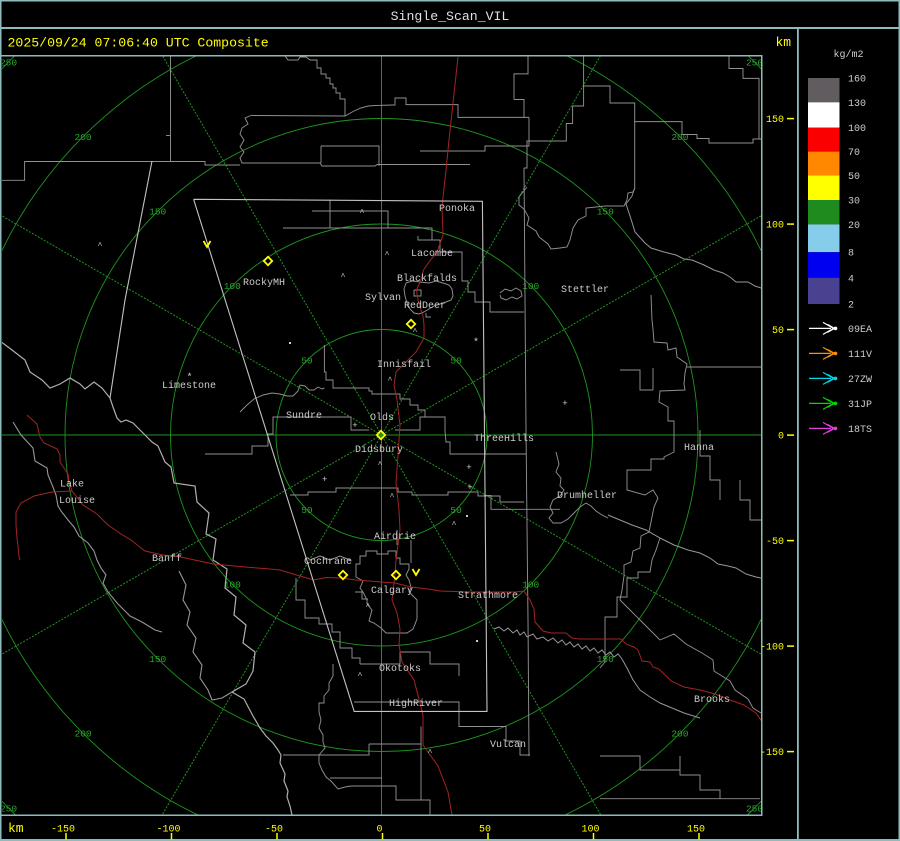 The width and height of the screenshot is (900, 841). What do you see at coordinates (587, 496) in the screenshot?
I see `svg-text: Drumheller` at bounding box center [587, 496].